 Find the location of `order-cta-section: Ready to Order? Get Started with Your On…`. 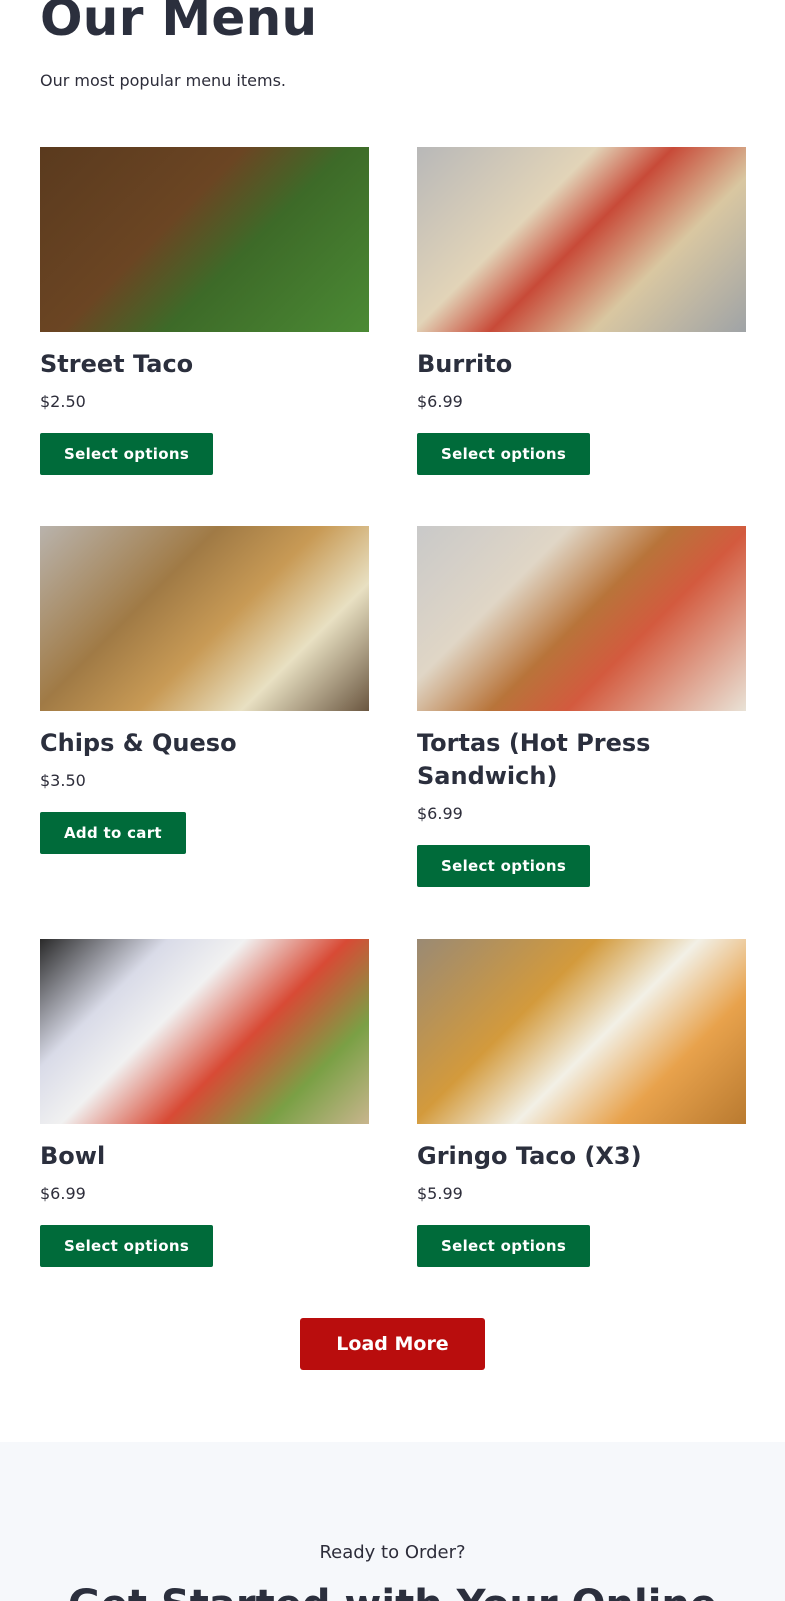

order-cta-section: Ready to Order? Get Started with Your On… is located at coordinates (392, 1521).